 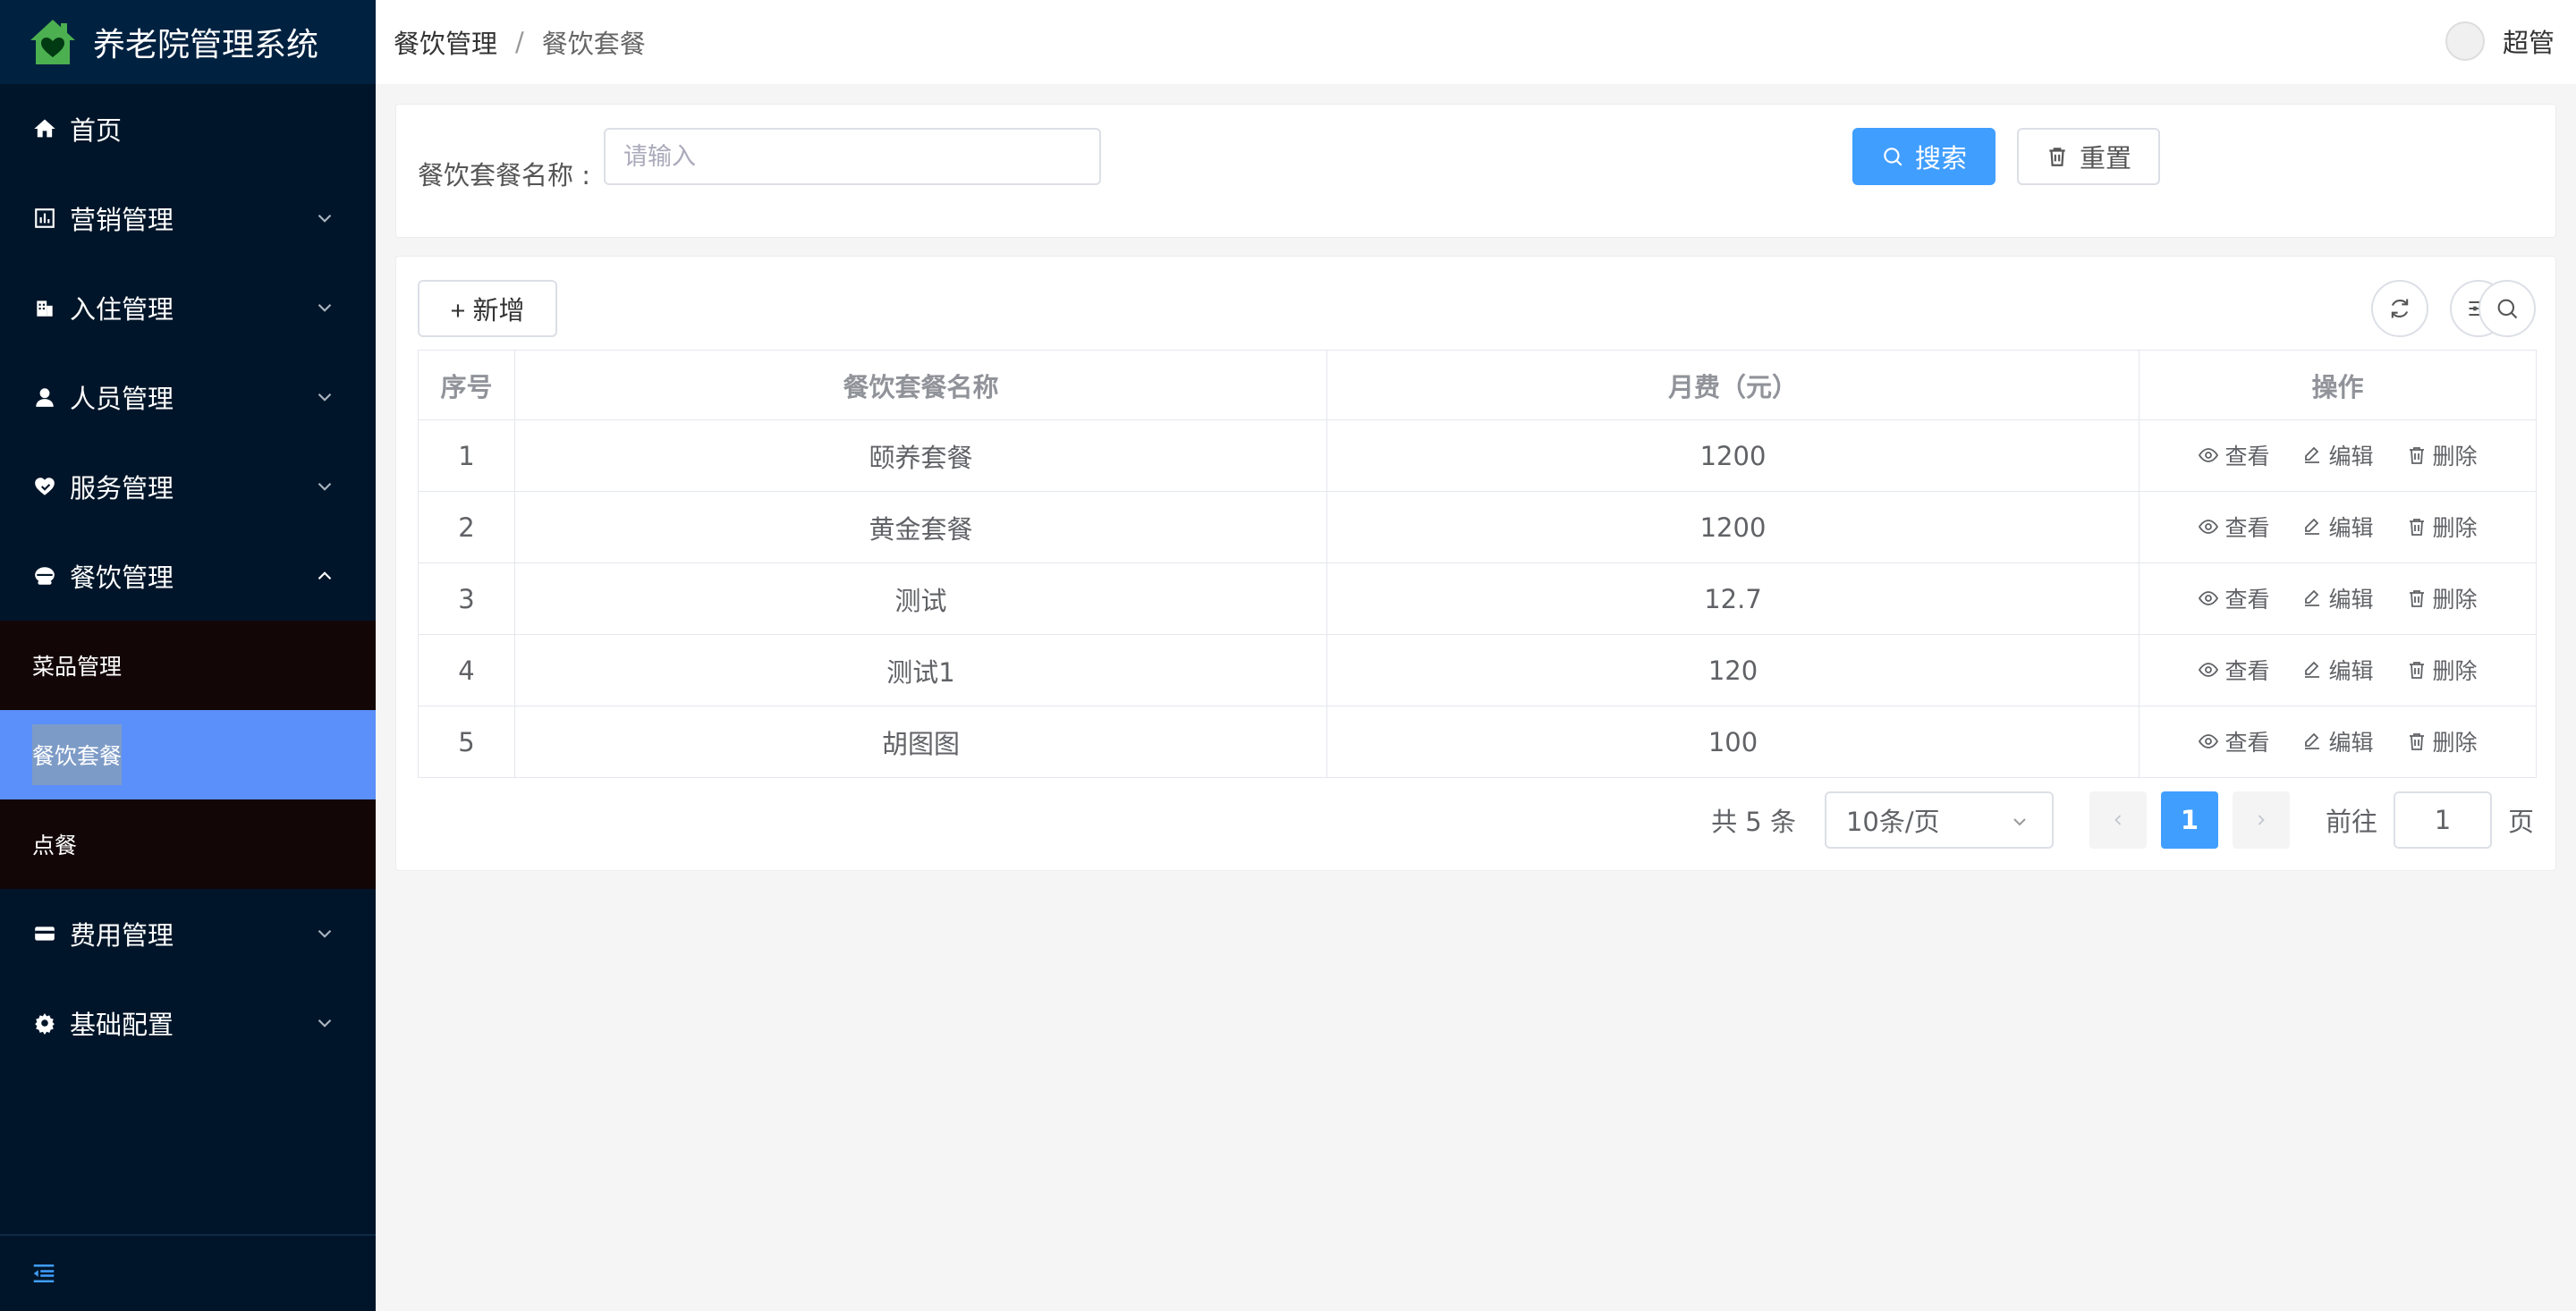 What do you see at coordinates (2520, 822) in the screenshot?
I see `page-unit-label: 页` at bounding box center [2520, 822].